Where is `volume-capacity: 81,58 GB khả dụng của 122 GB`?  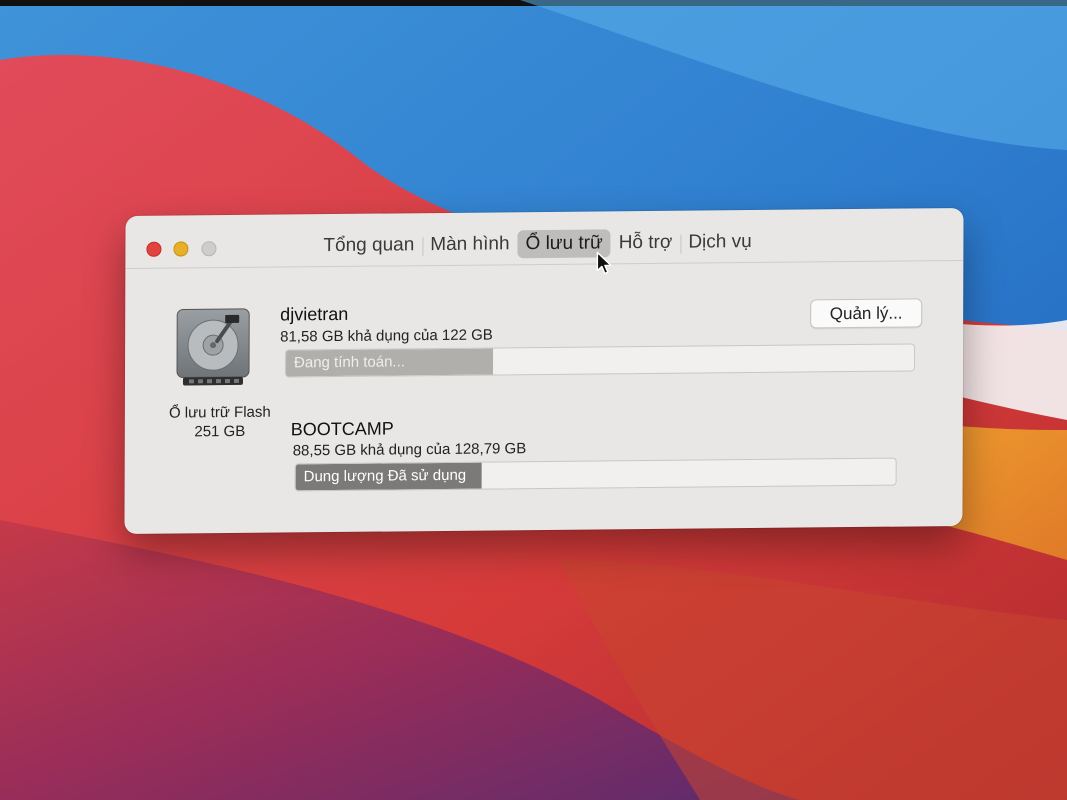
volume-capacity: 81,58 GB khả dụng của 122 GB is located at coordinates (386, 336).